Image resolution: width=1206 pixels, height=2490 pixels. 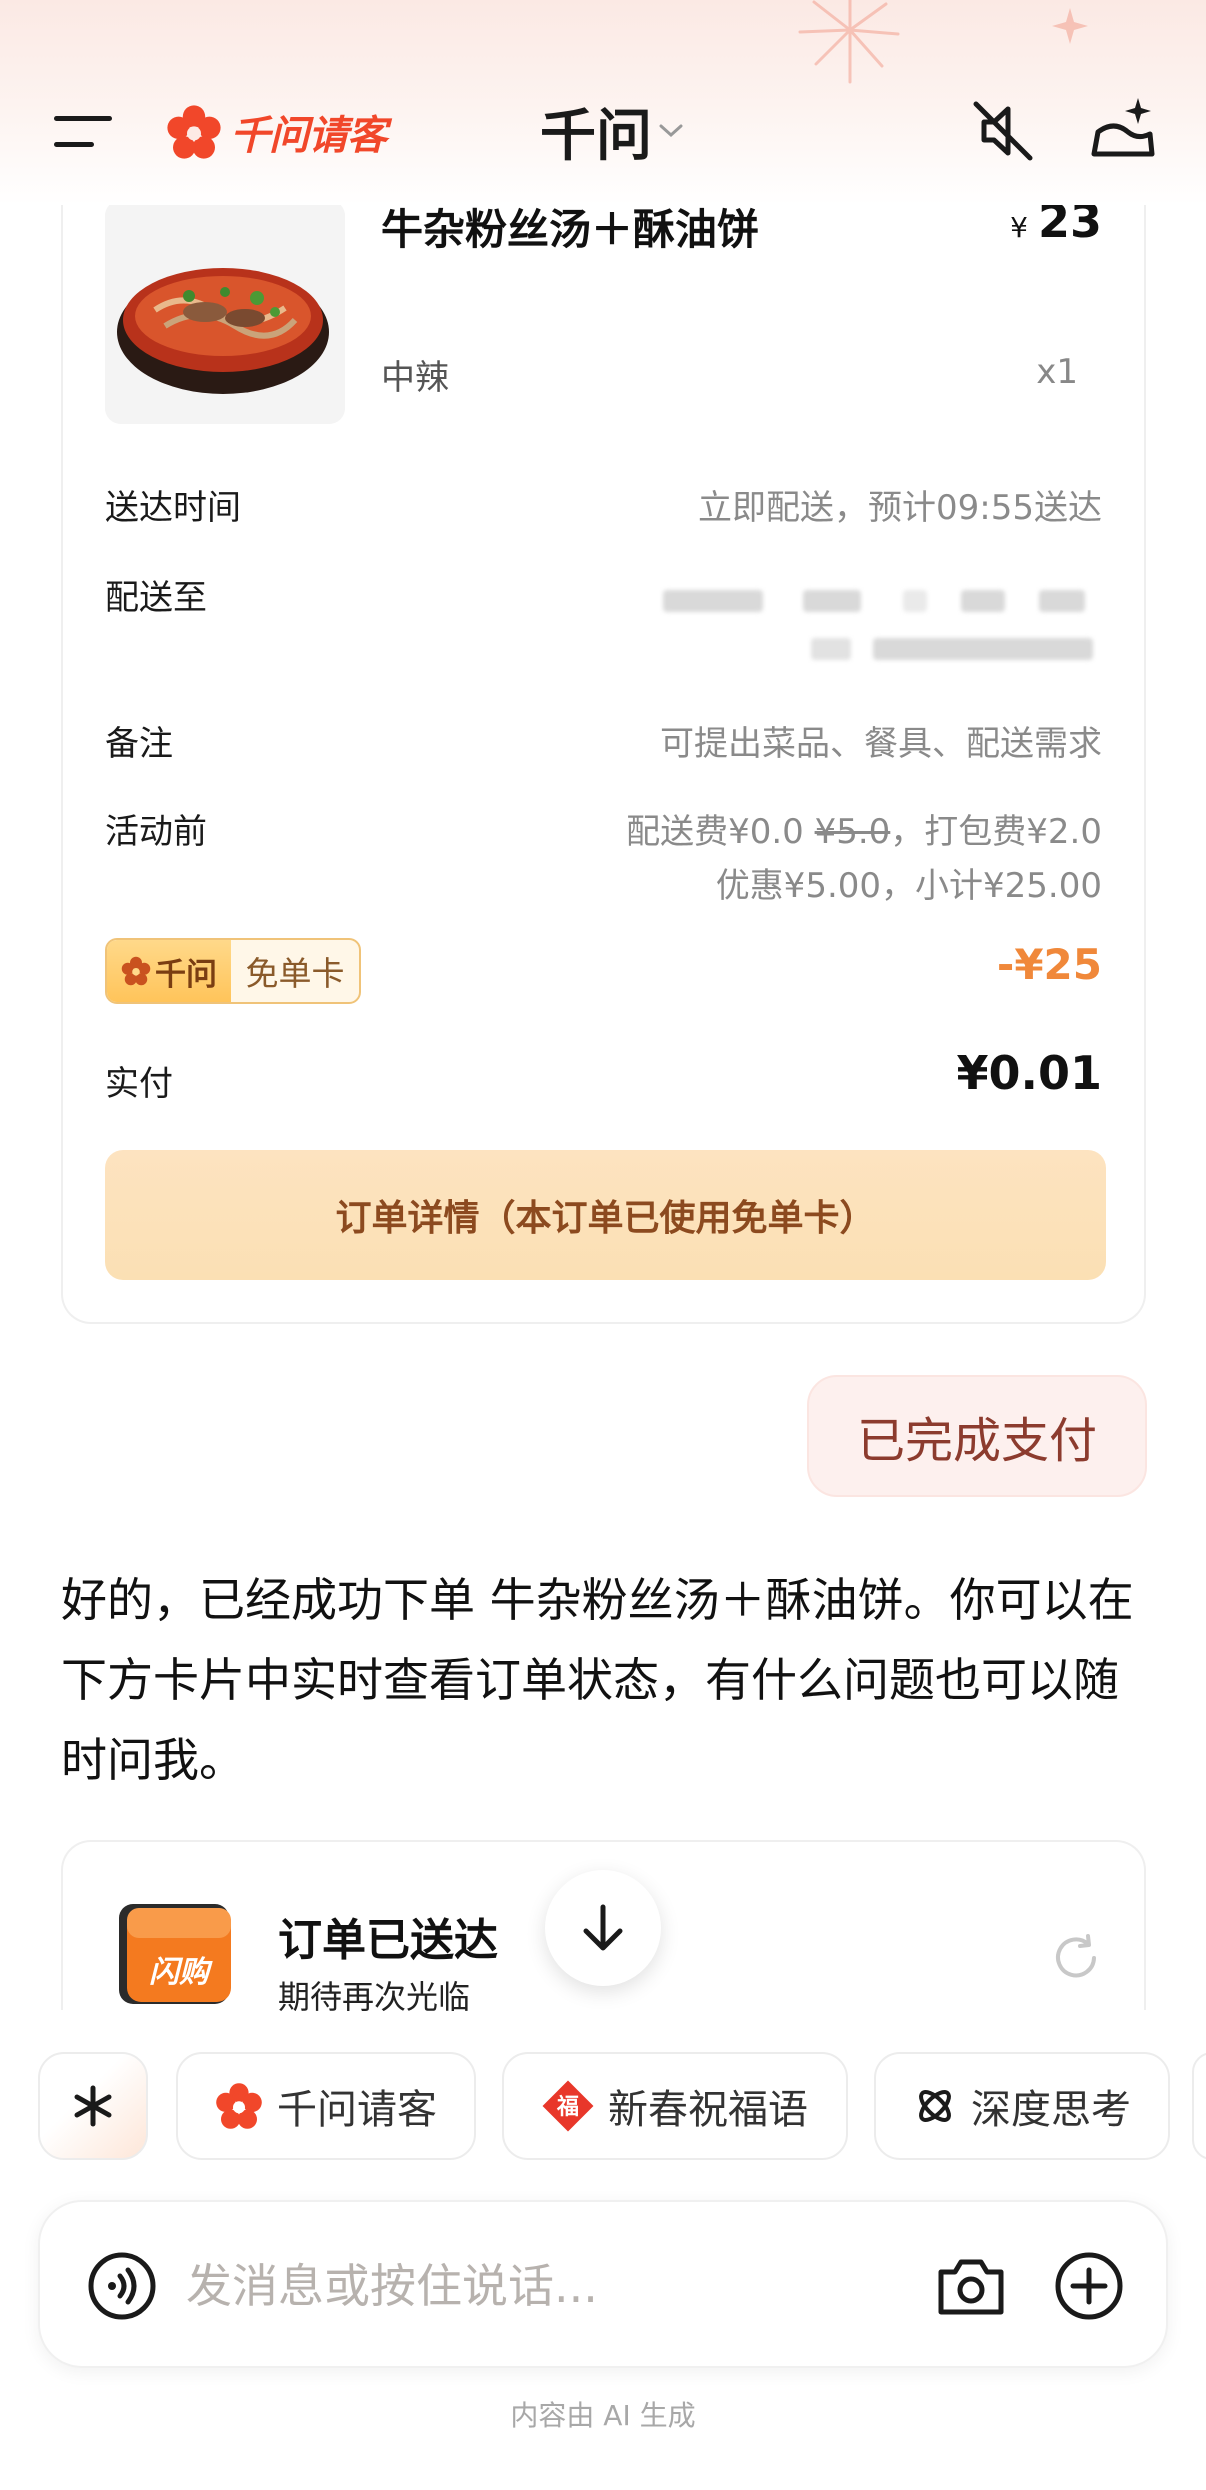 I want to click on arrow-down-icon, so click(x=603, y=1927).